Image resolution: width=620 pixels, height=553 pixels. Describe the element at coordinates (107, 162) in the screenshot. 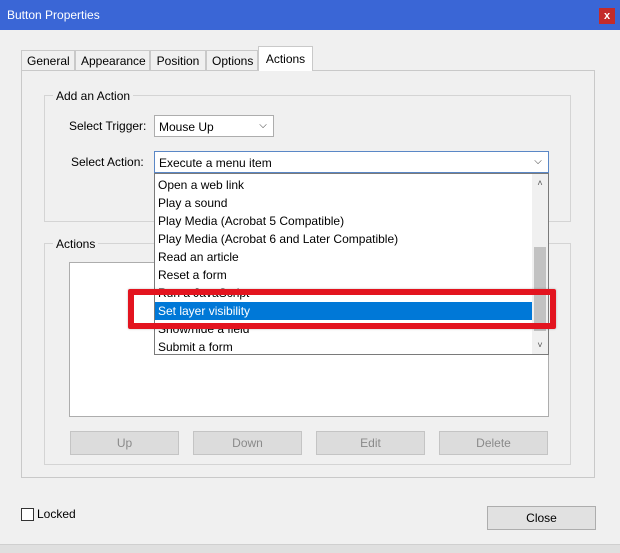

I see `action-label: Select Action:` at that location.